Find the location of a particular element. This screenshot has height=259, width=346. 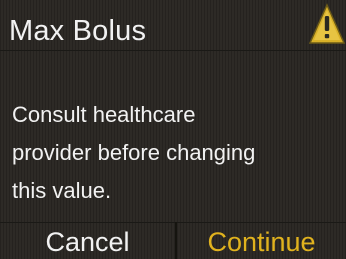

continue-button: Continue is located at coordinates (261, 240).